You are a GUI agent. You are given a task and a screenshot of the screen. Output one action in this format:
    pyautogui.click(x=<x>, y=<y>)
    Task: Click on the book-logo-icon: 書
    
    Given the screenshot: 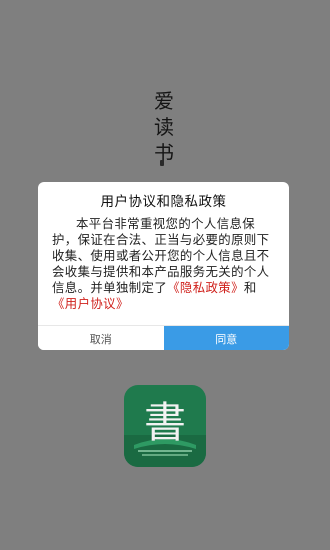 What is the action you would take?
    pyautogui.click(x=165, y=426)
    